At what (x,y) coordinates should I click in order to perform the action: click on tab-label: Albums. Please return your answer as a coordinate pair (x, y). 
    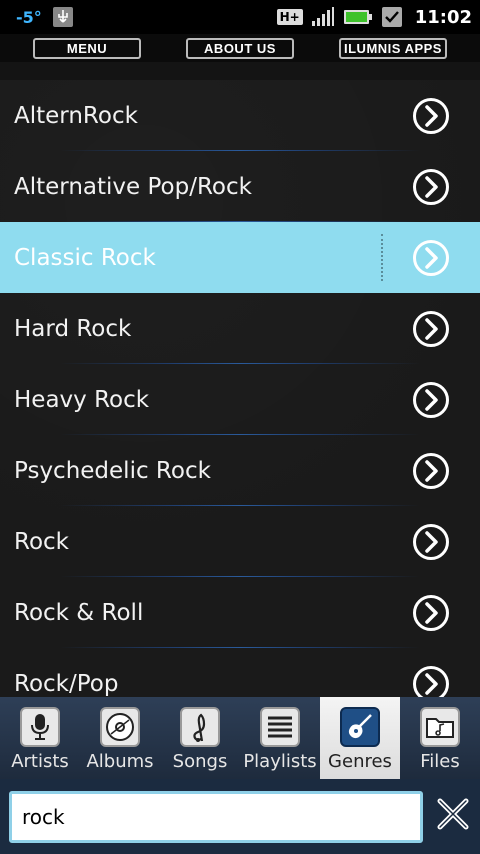
    Looking at the image, I should click on (120, 761).